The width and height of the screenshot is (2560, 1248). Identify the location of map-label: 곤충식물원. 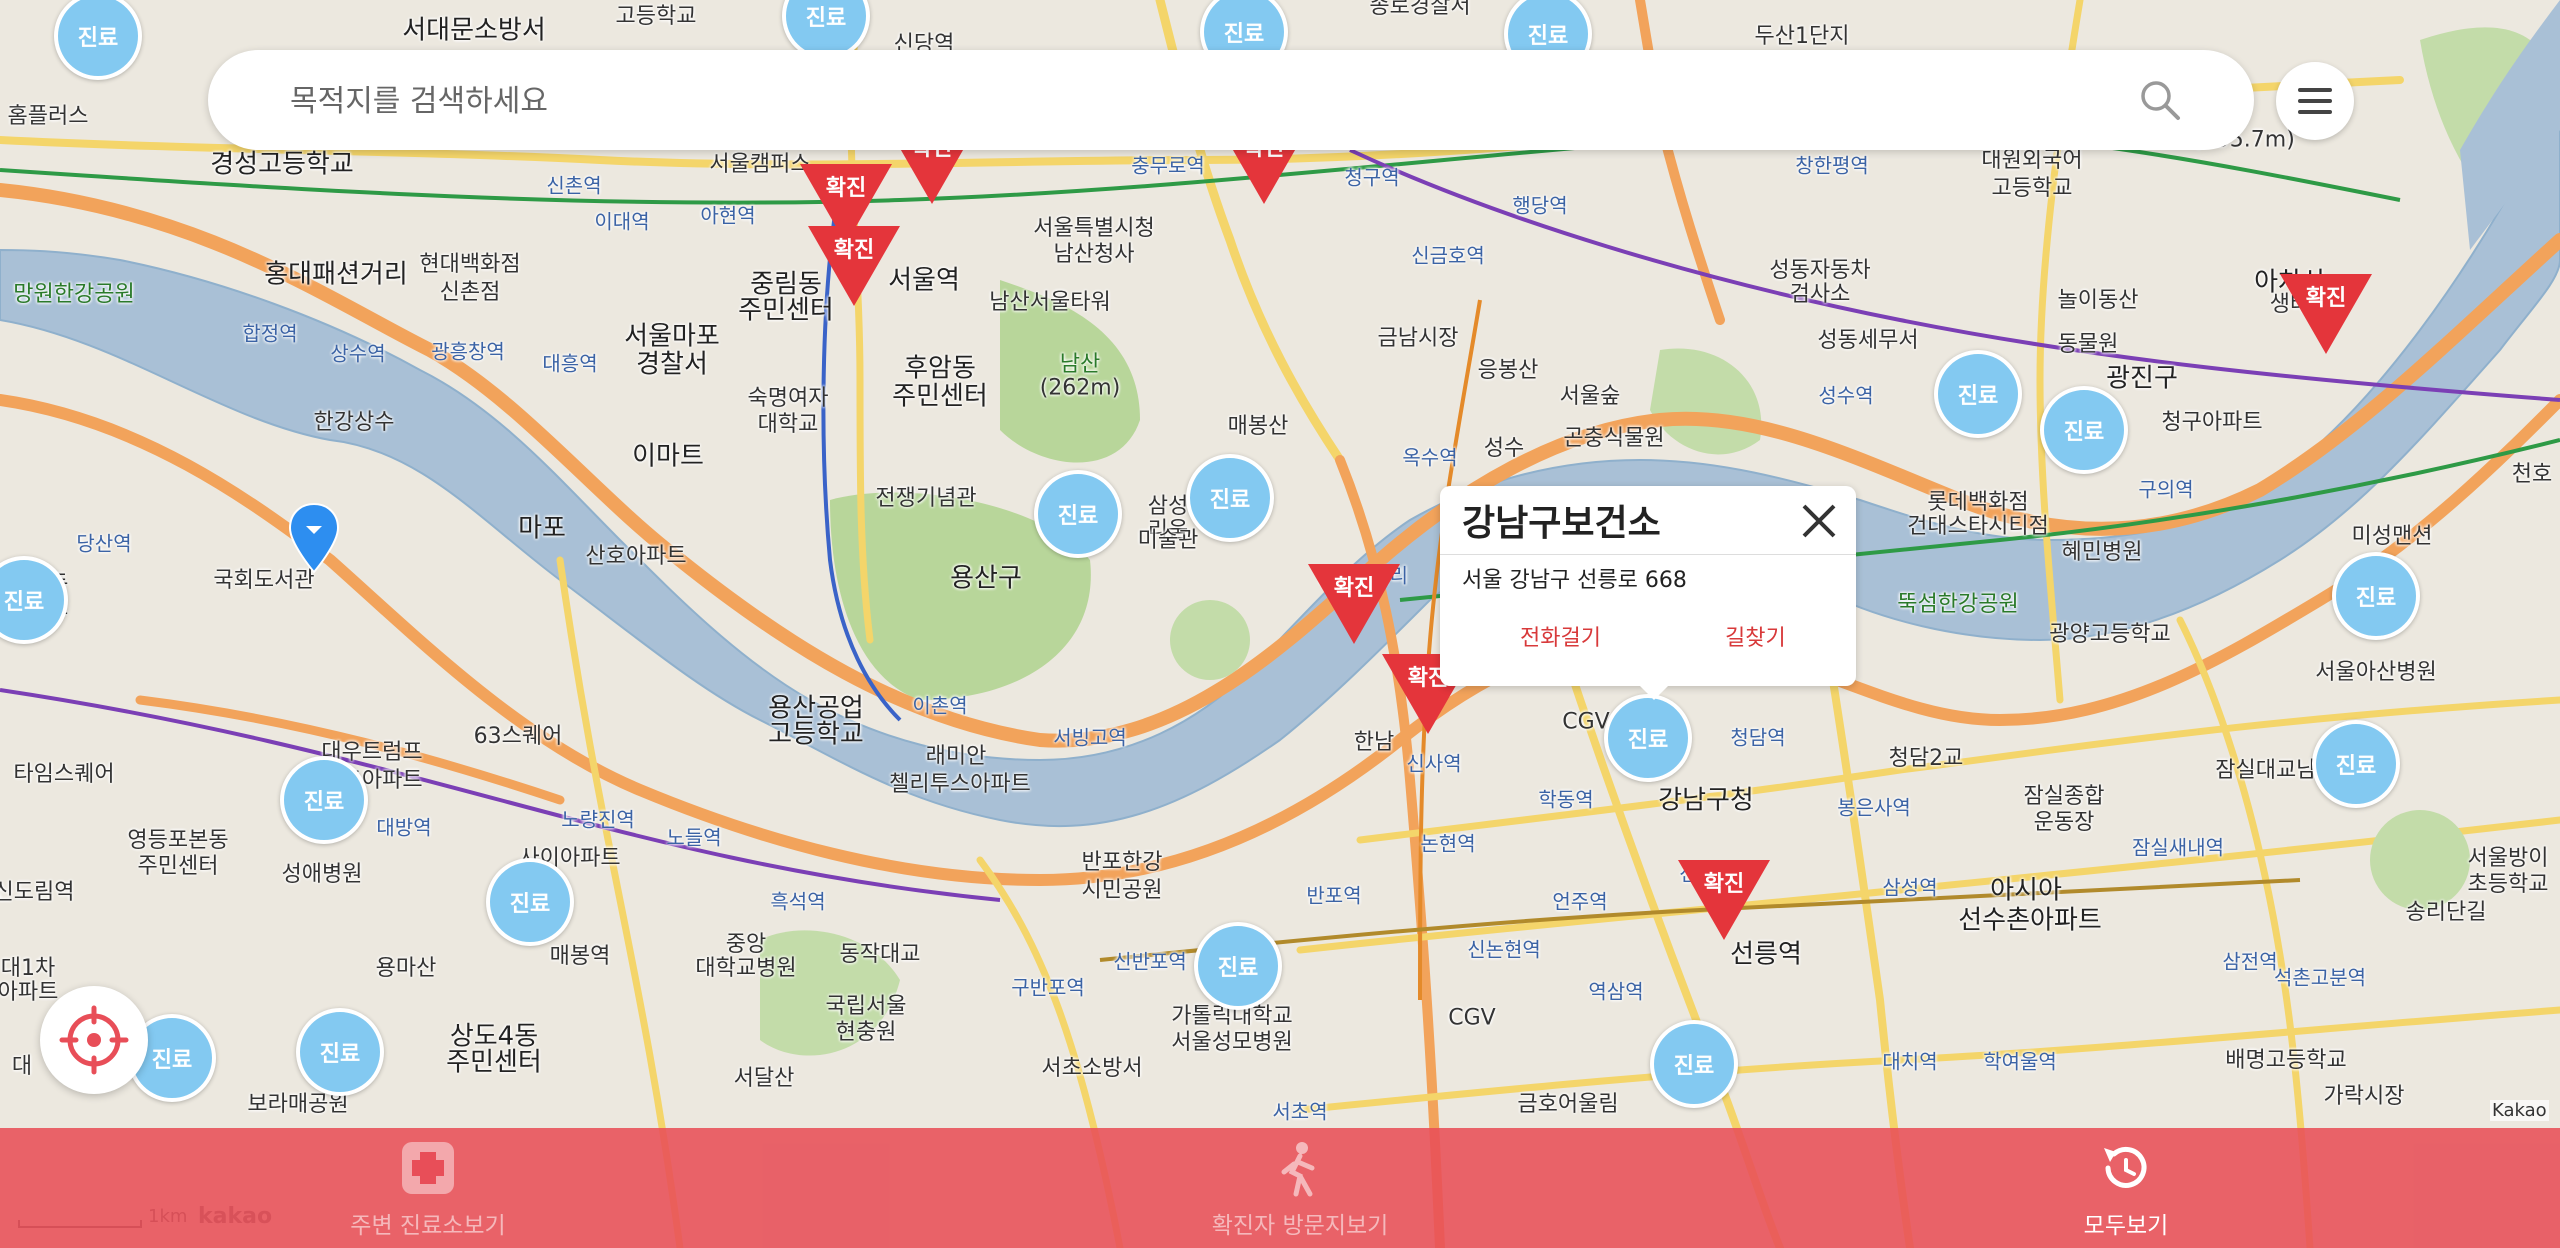
(1614, 438).